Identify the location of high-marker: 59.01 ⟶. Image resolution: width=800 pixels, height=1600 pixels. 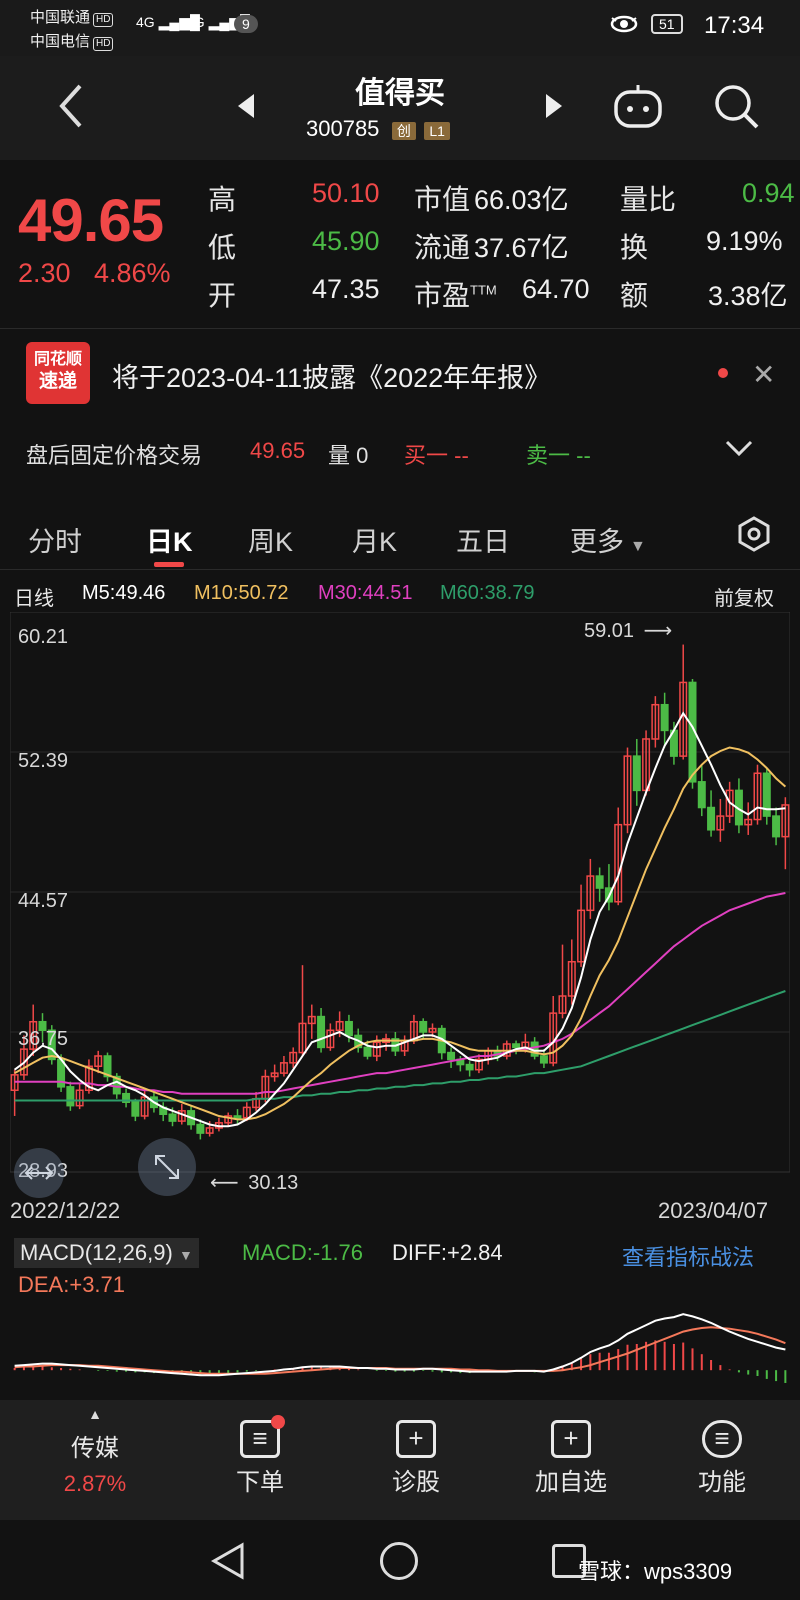
(628, 631).